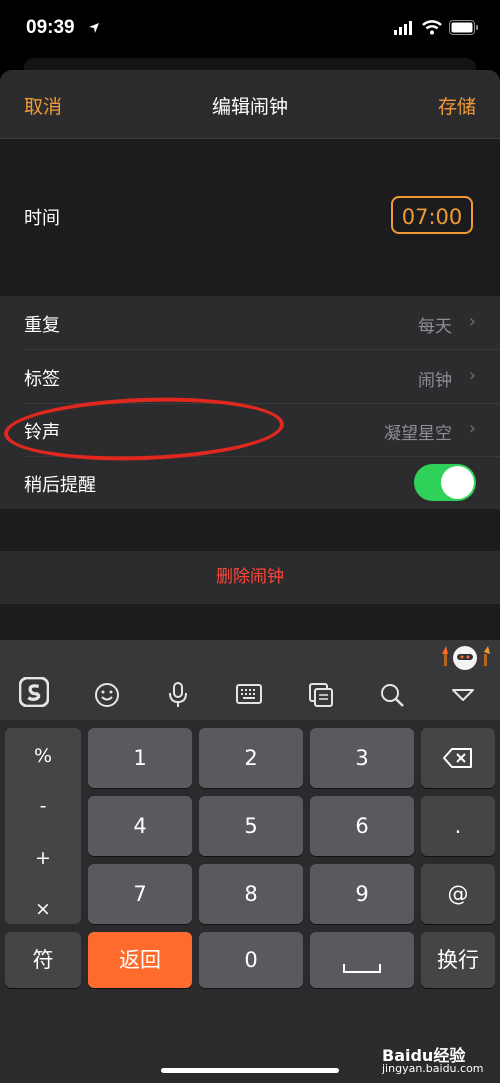  Describe the element at coordinates (321, 695) in the screenshot. I see `clipboard-icon` at that location.